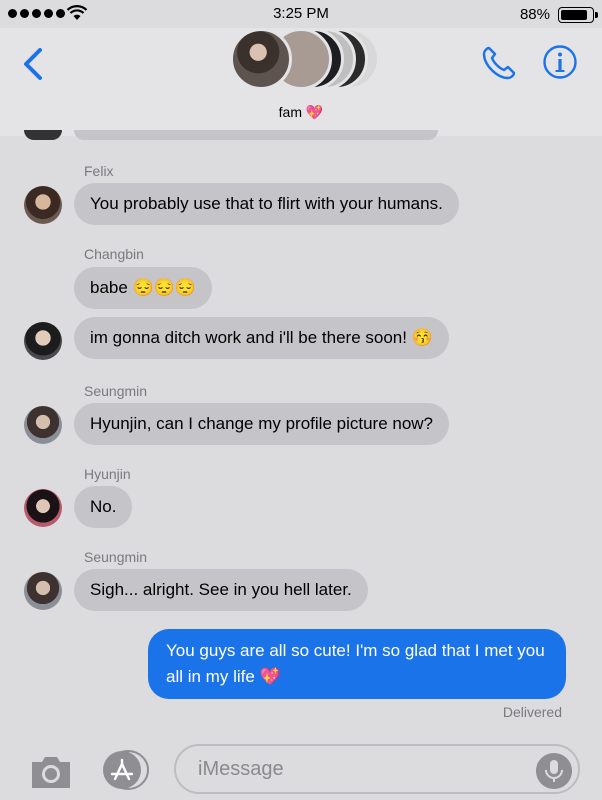  I want to click on compose-bar, so click(301, 768).